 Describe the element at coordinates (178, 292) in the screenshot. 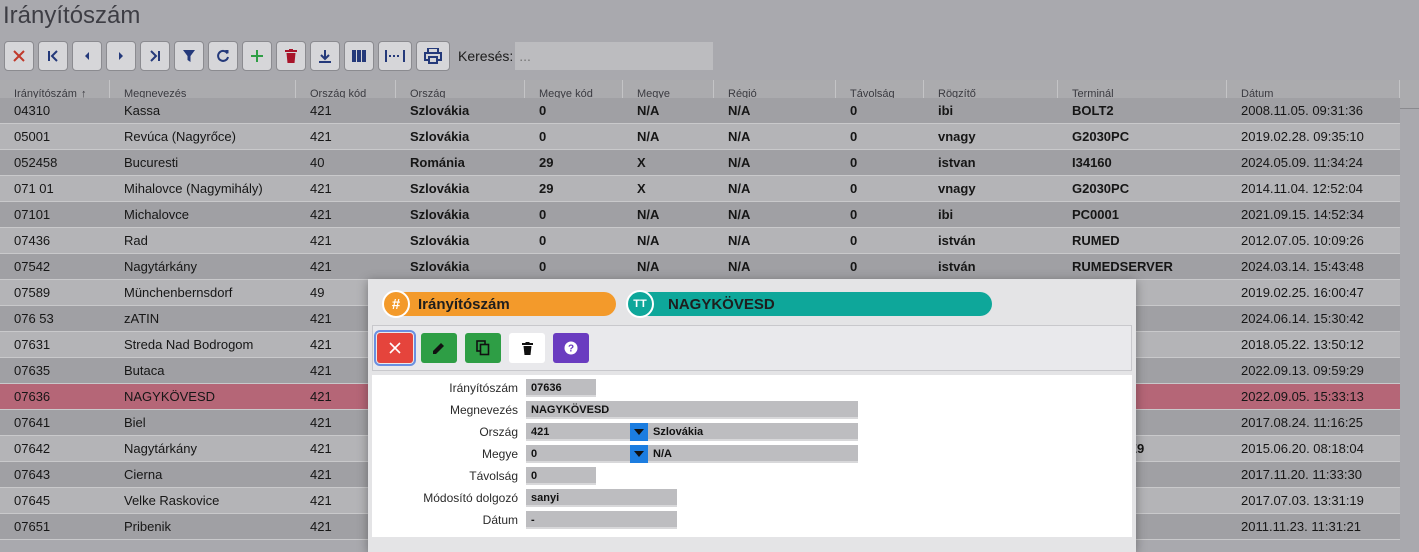

I see `cell-name: Münchenbernsdorf` at that location.